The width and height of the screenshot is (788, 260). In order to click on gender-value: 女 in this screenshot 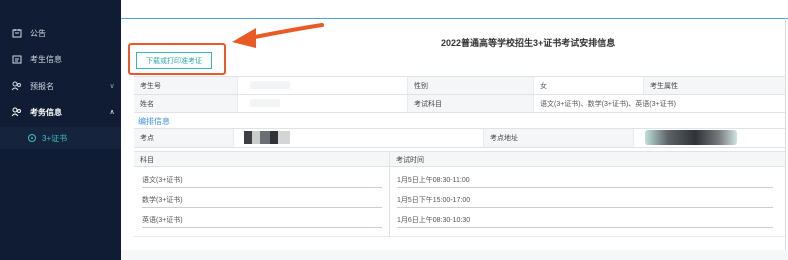, I will do `click(589, 85)`.